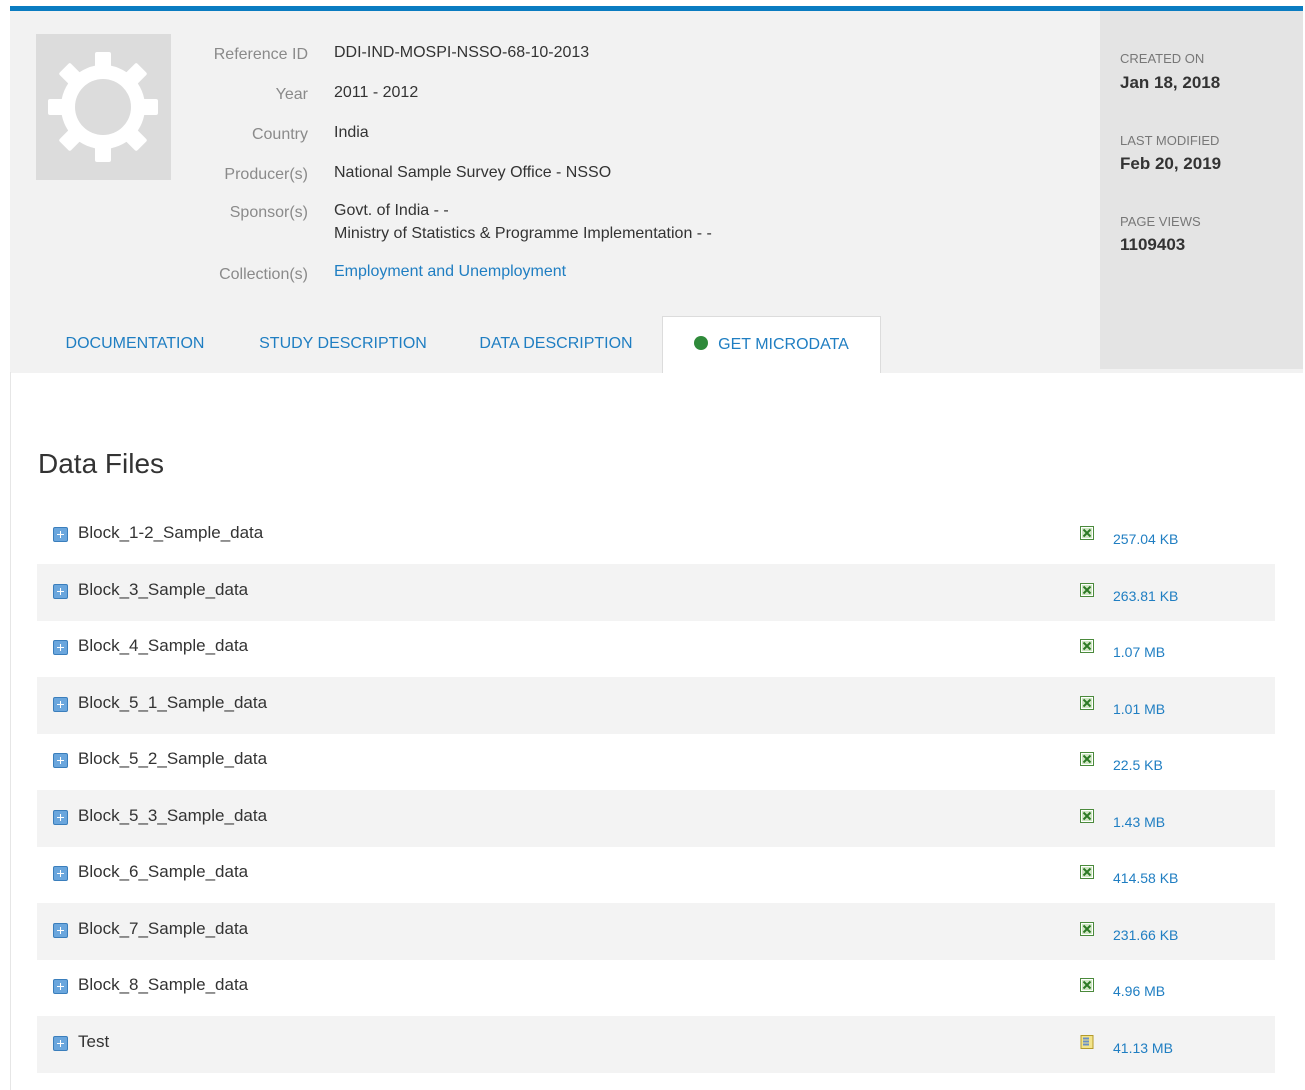  Describe the element at coordinates (260, 54) in the screenshot. I see `reference-id-label: Reference ID` at that location.